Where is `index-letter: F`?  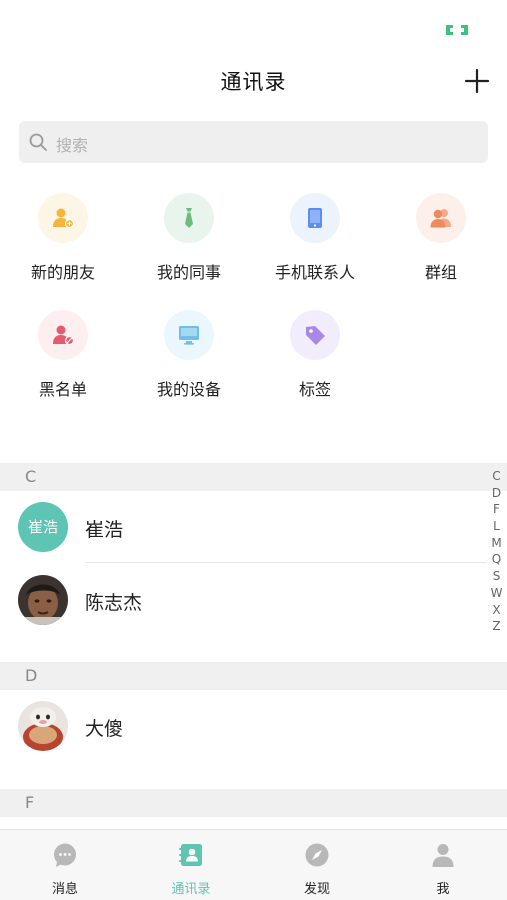
index-letter: F is located at coordinates (496, 509).